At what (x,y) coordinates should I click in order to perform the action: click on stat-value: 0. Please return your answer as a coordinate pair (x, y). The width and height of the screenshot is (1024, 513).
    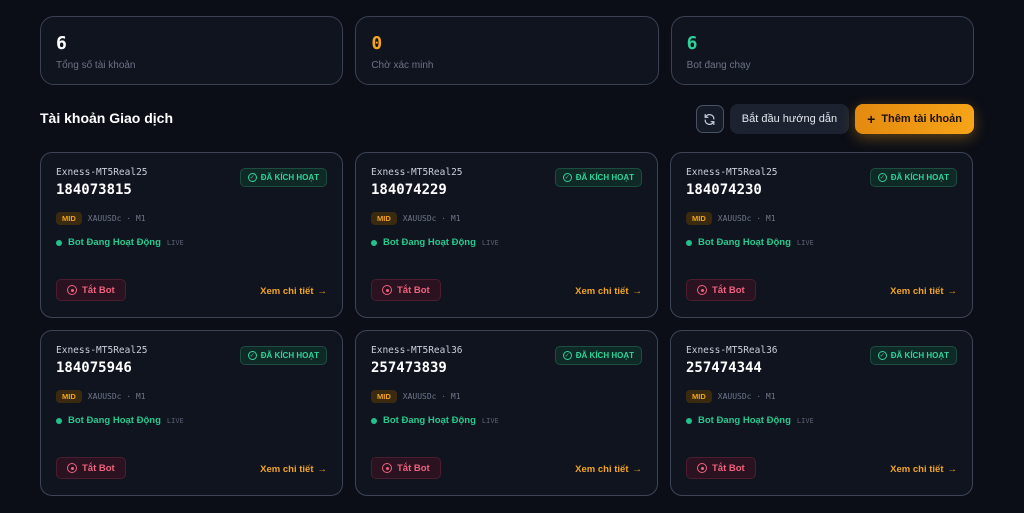
    Looking at the image, I should click on (377, 43).